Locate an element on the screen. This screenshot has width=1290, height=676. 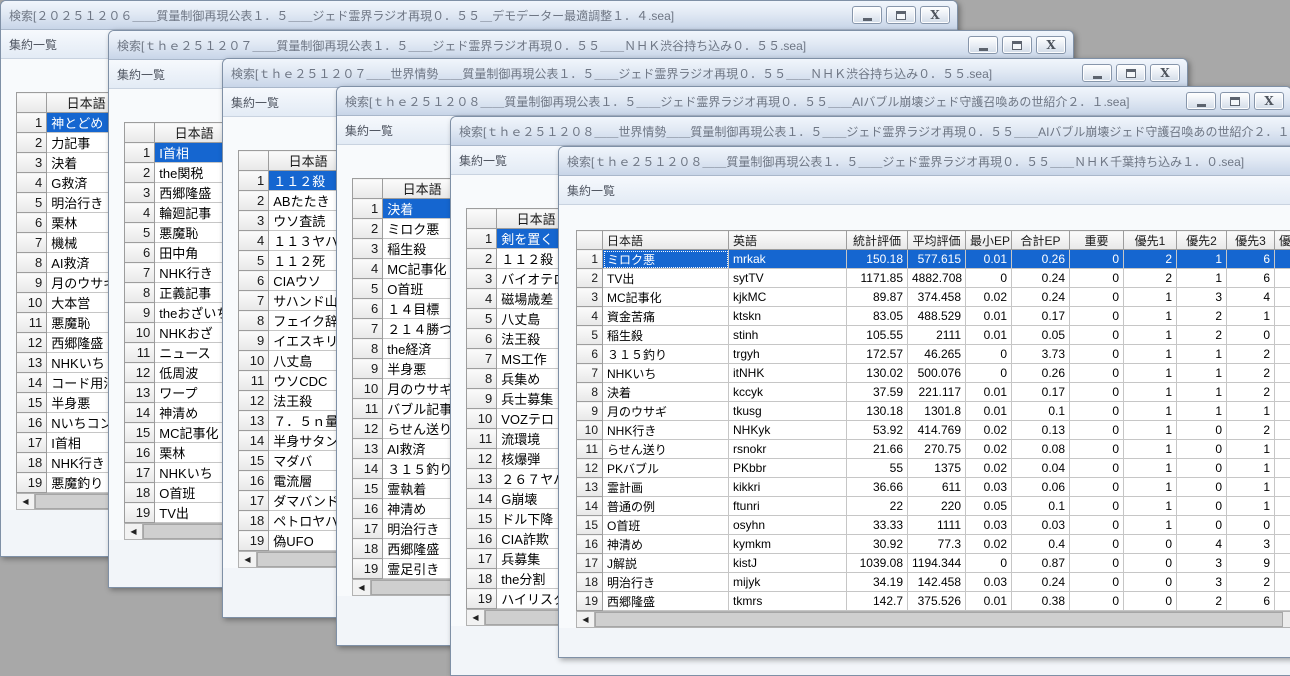
row-number-cell: 10 is located at coordinates (368, 389).